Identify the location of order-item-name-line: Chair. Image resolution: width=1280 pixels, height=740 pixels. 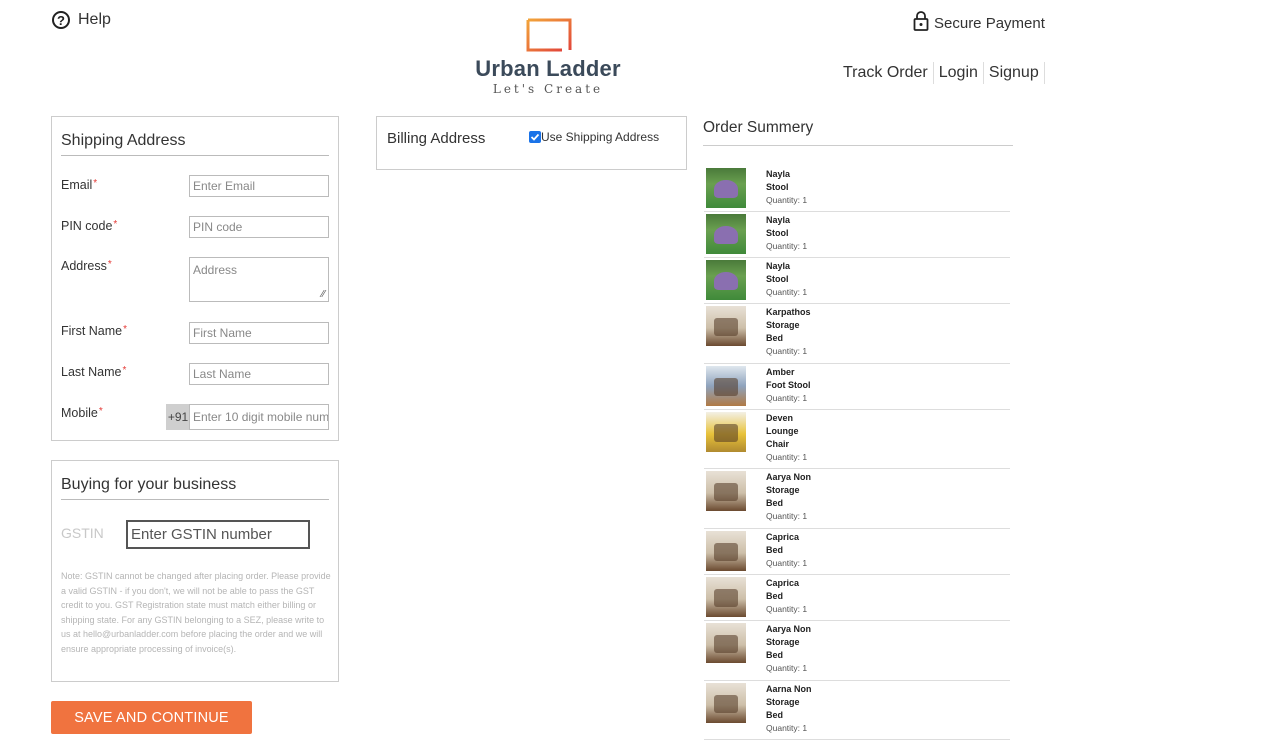
(778, 444).